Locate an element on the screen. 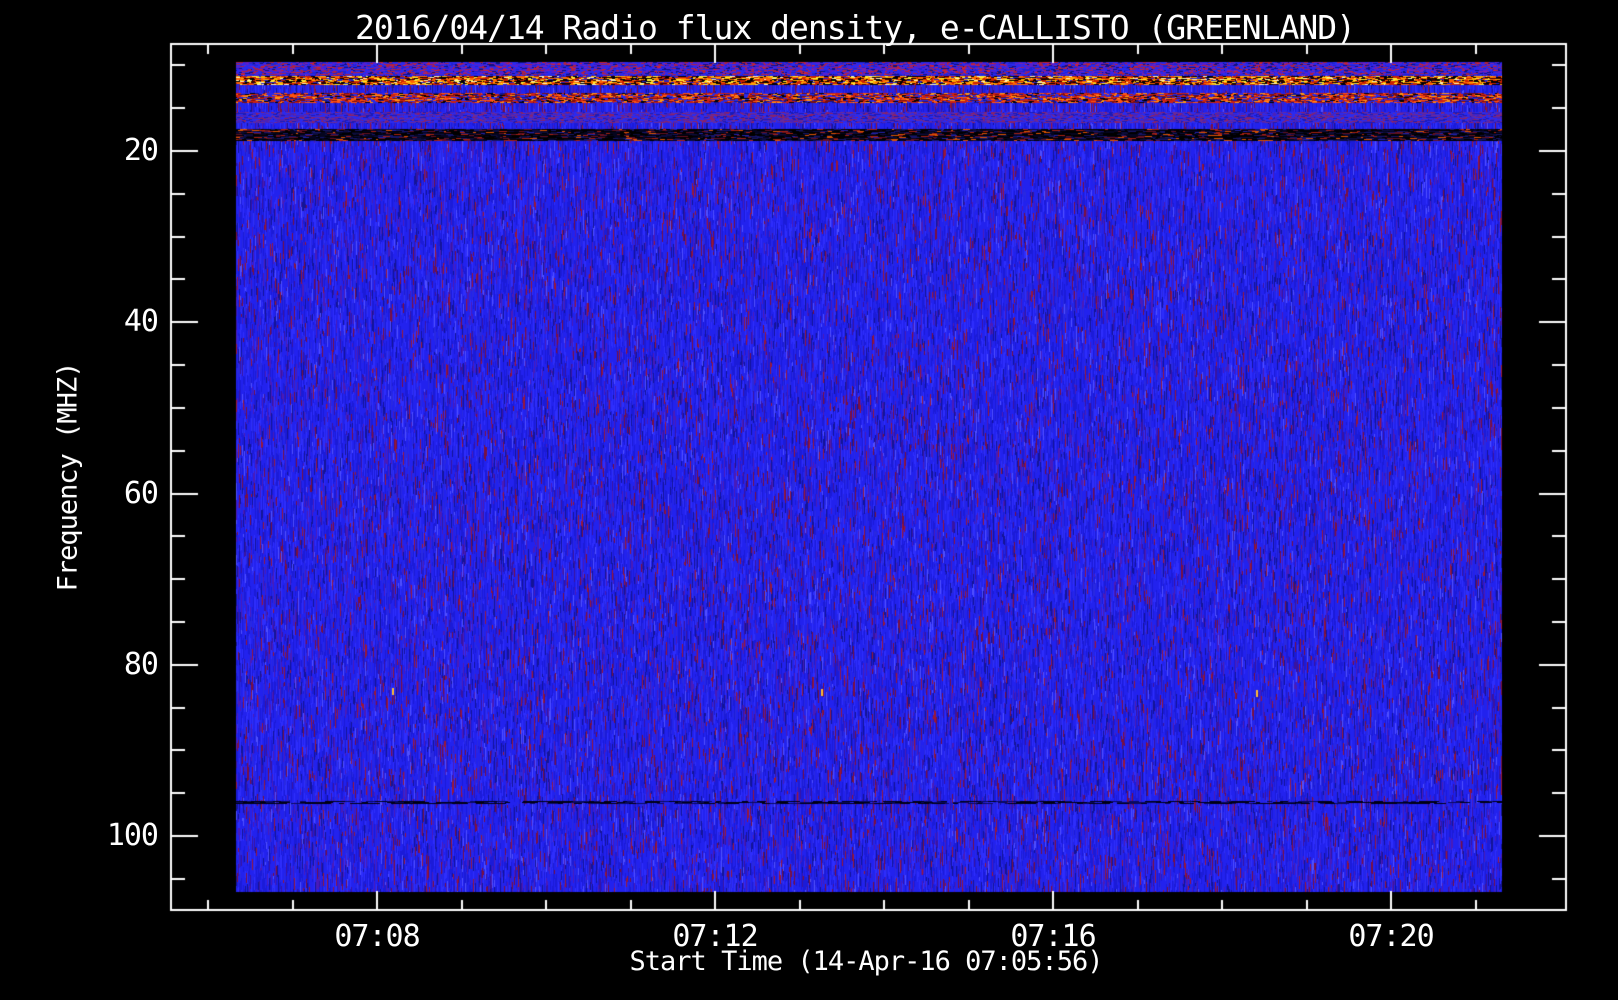 Image resolution: width=1618 pixels, height=1000 pixels. y-tick-label: 80 is located at coordinates (141, 664).